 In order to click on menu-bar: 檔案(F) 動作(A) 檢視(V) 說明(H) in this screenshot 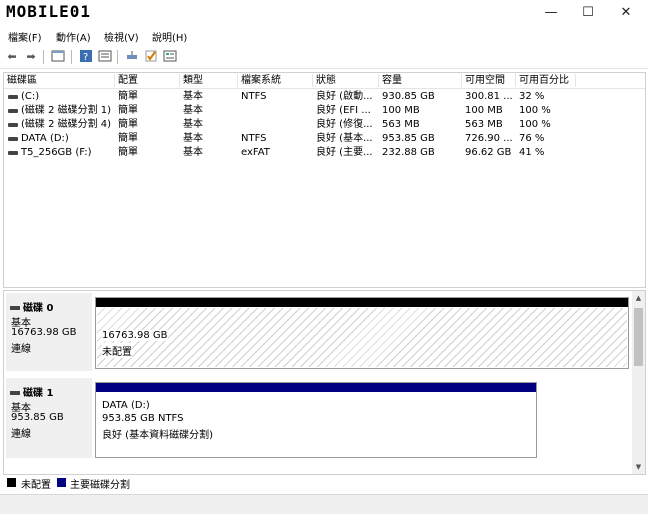, I will do `click(324, 36)`.